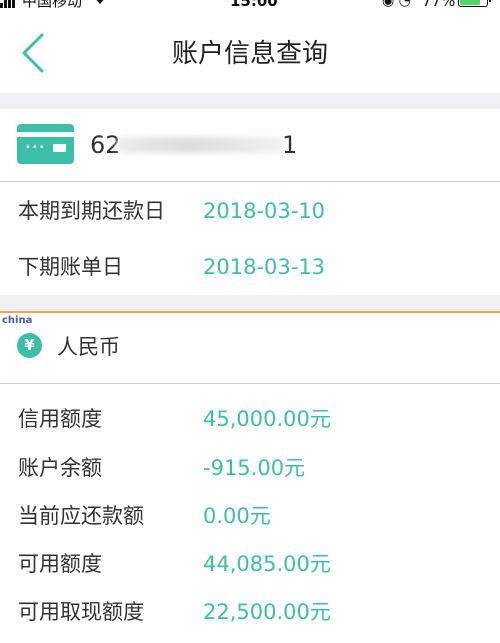 The height and width of the screenshot is (643, 500). Describe the element at coordinates (267, 612) in the screenshot. I see `available-cash-limit-value: 22,500.00元` at that location.